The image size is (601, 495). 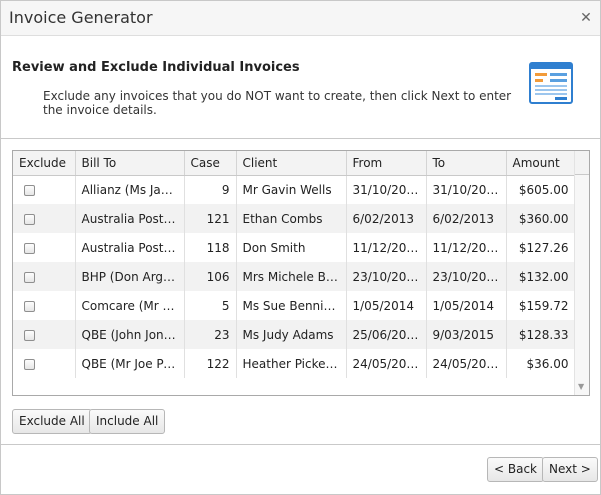 What do you see at coordinates (541, 305) in the screenshot?
I see `cell-amount: $159.72` at bounding box center [541, 305].